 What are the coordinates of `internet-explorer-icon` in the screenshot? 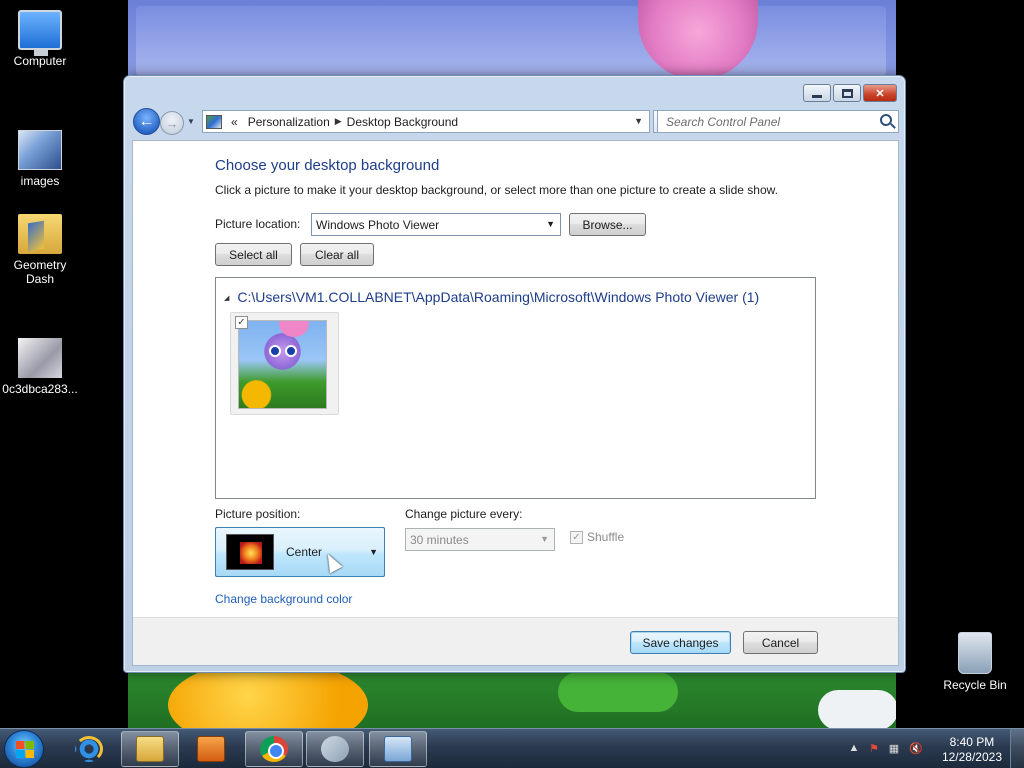 It's located at (89, 749).